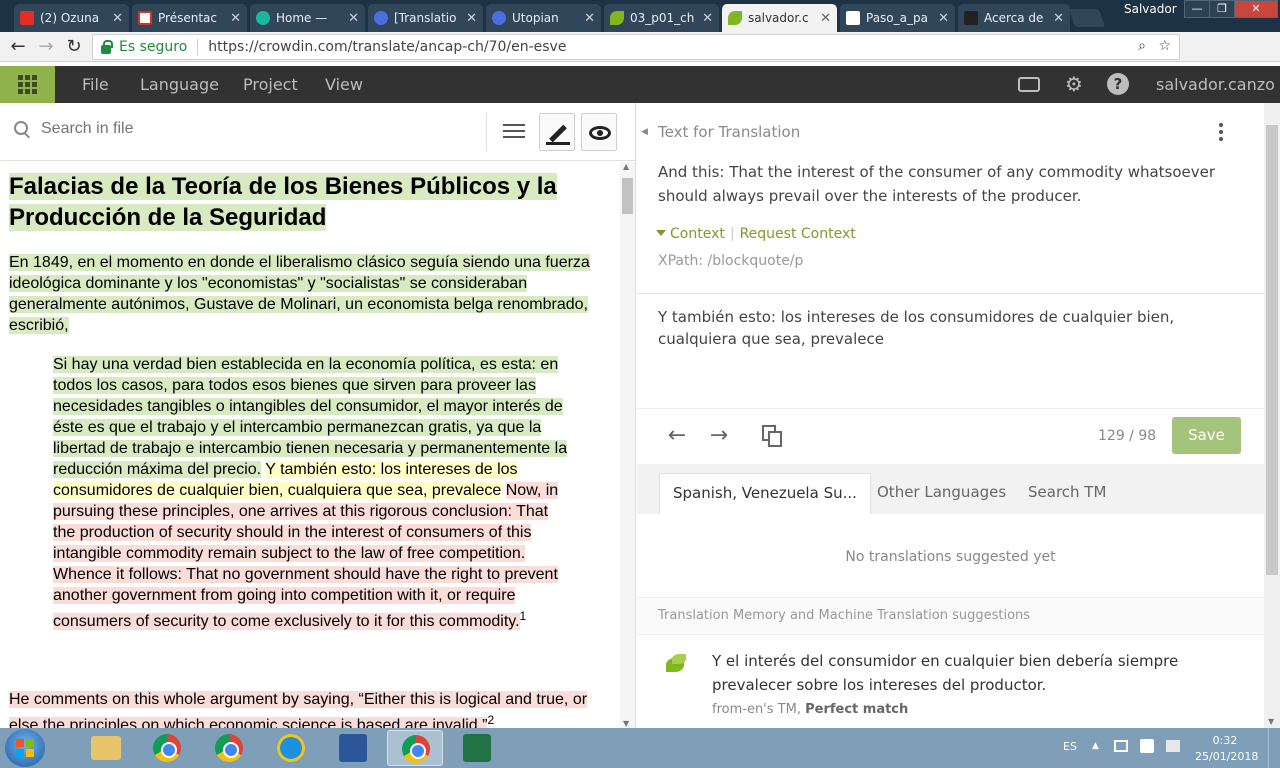  Describe the element at coordinates (74, 47) in the screenshot. I see `reload-icon: ↻` at that location.